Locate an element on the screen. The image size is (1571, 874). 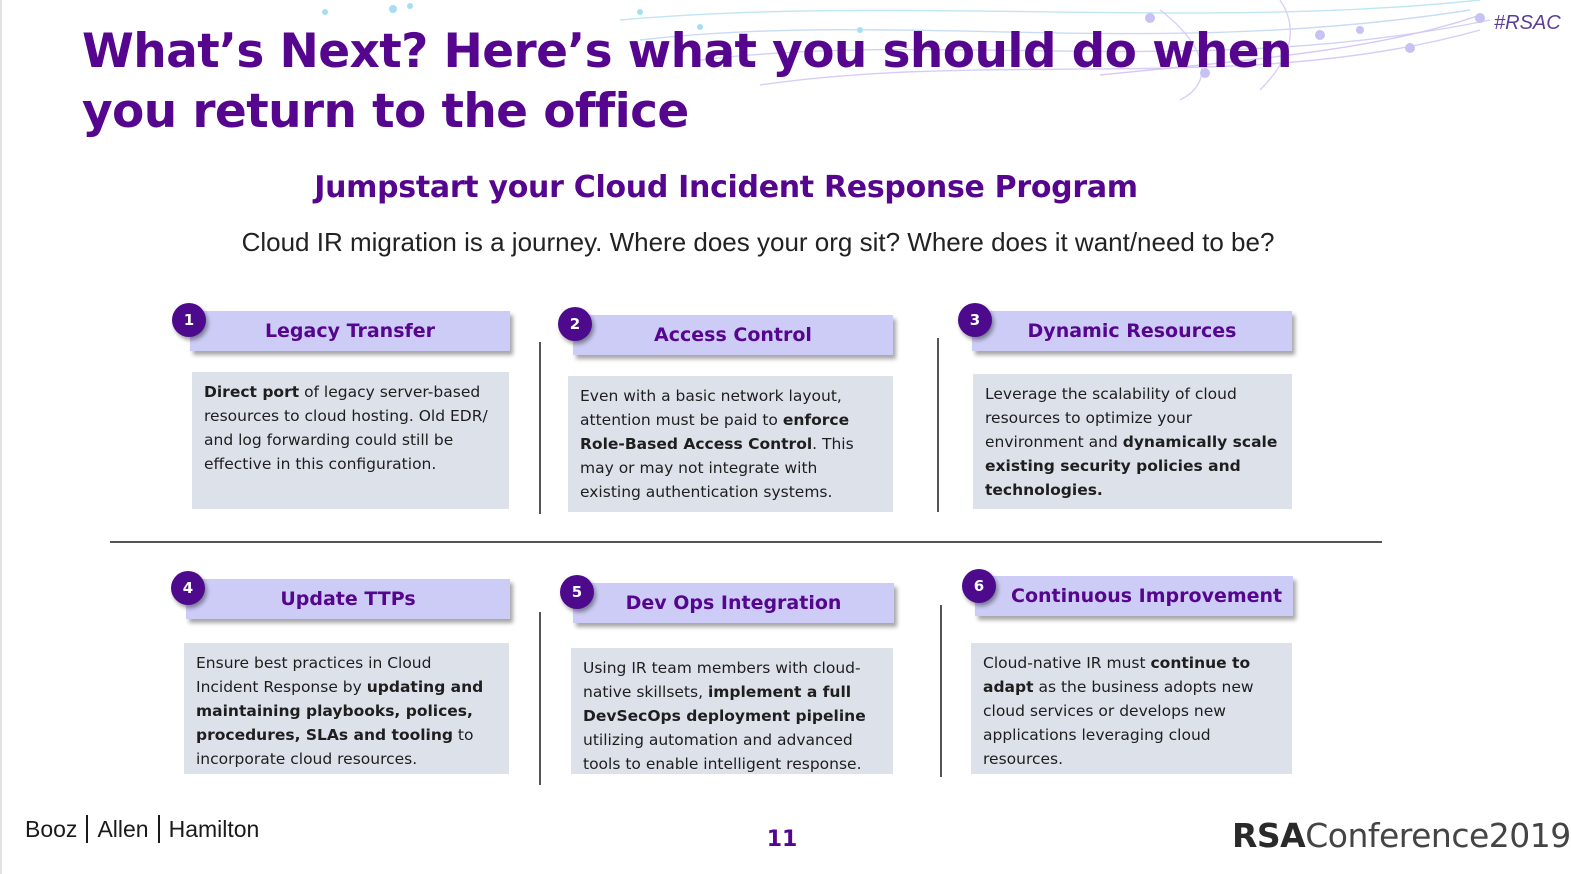
step-title: Update TTPs is located at coordinates (348, 599).